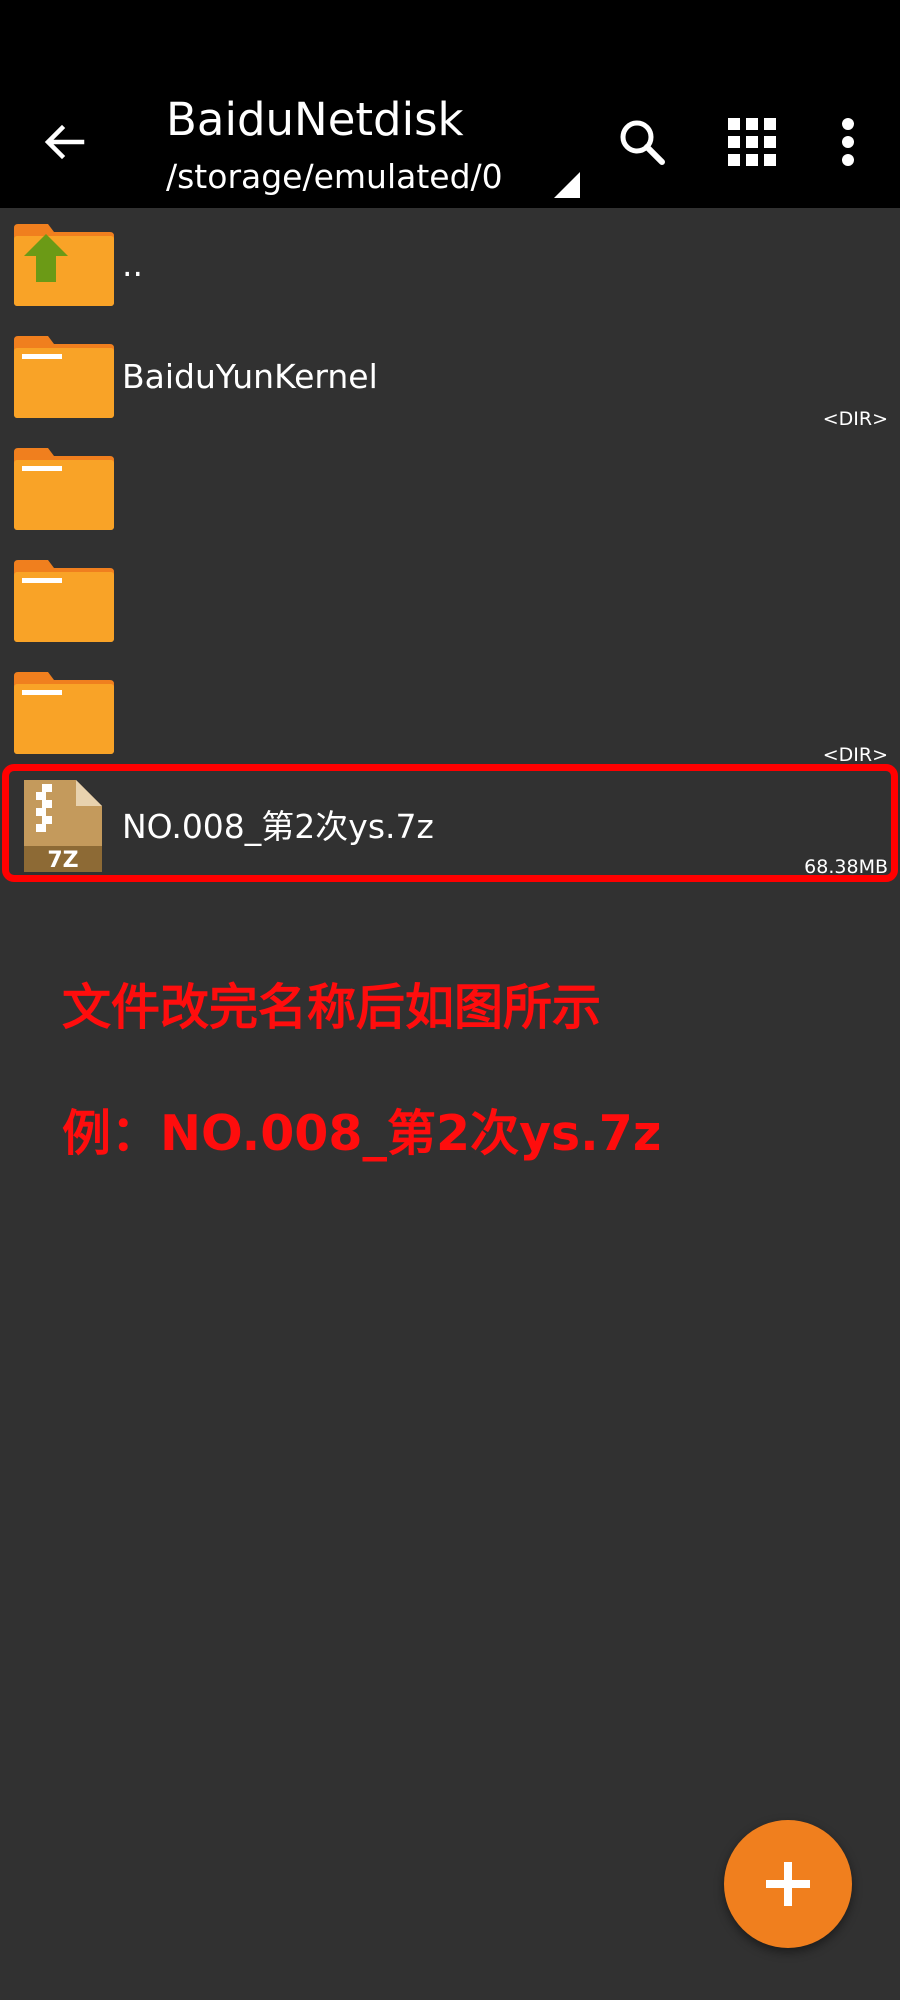 The image size is (900, 2000). What do you see at coordinates (450, 712) in the screenshot?
I see `file-row-folder: <DIR>` at bounding box center [450, 712].